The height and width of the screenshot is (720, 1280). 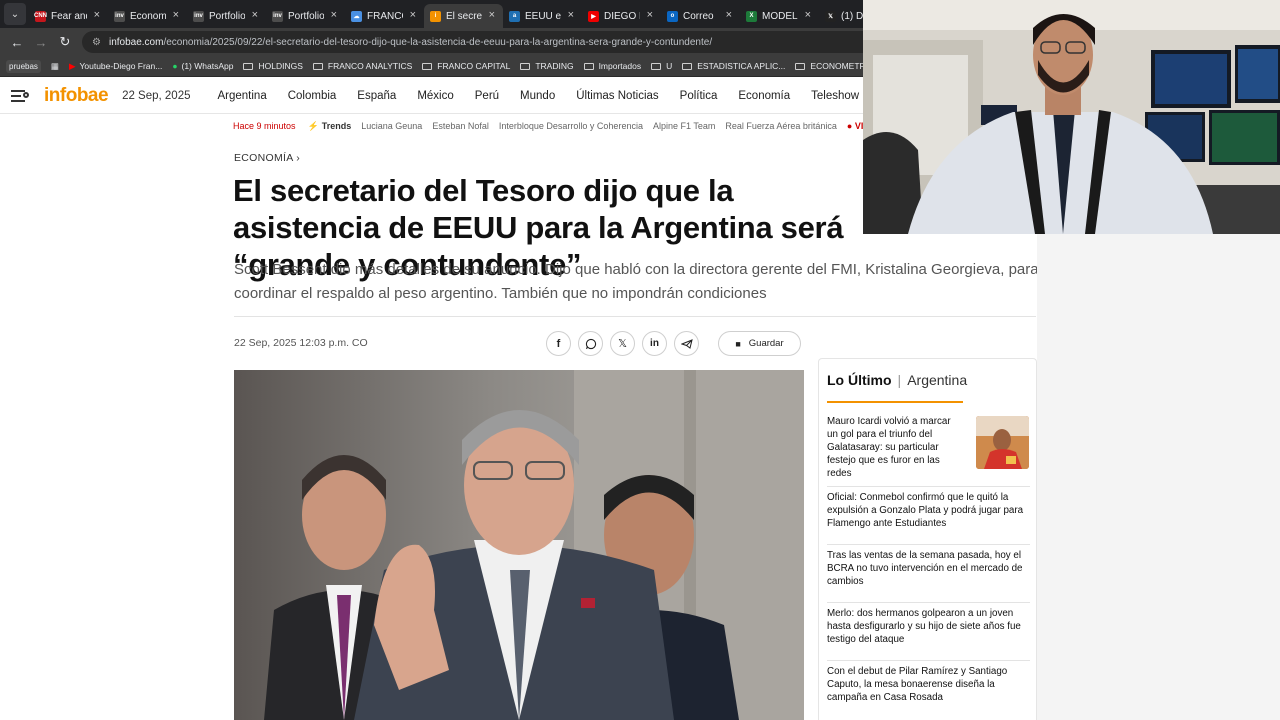 I want to click on trend-link: Luciana Geuna, so click(x=391, y=126).